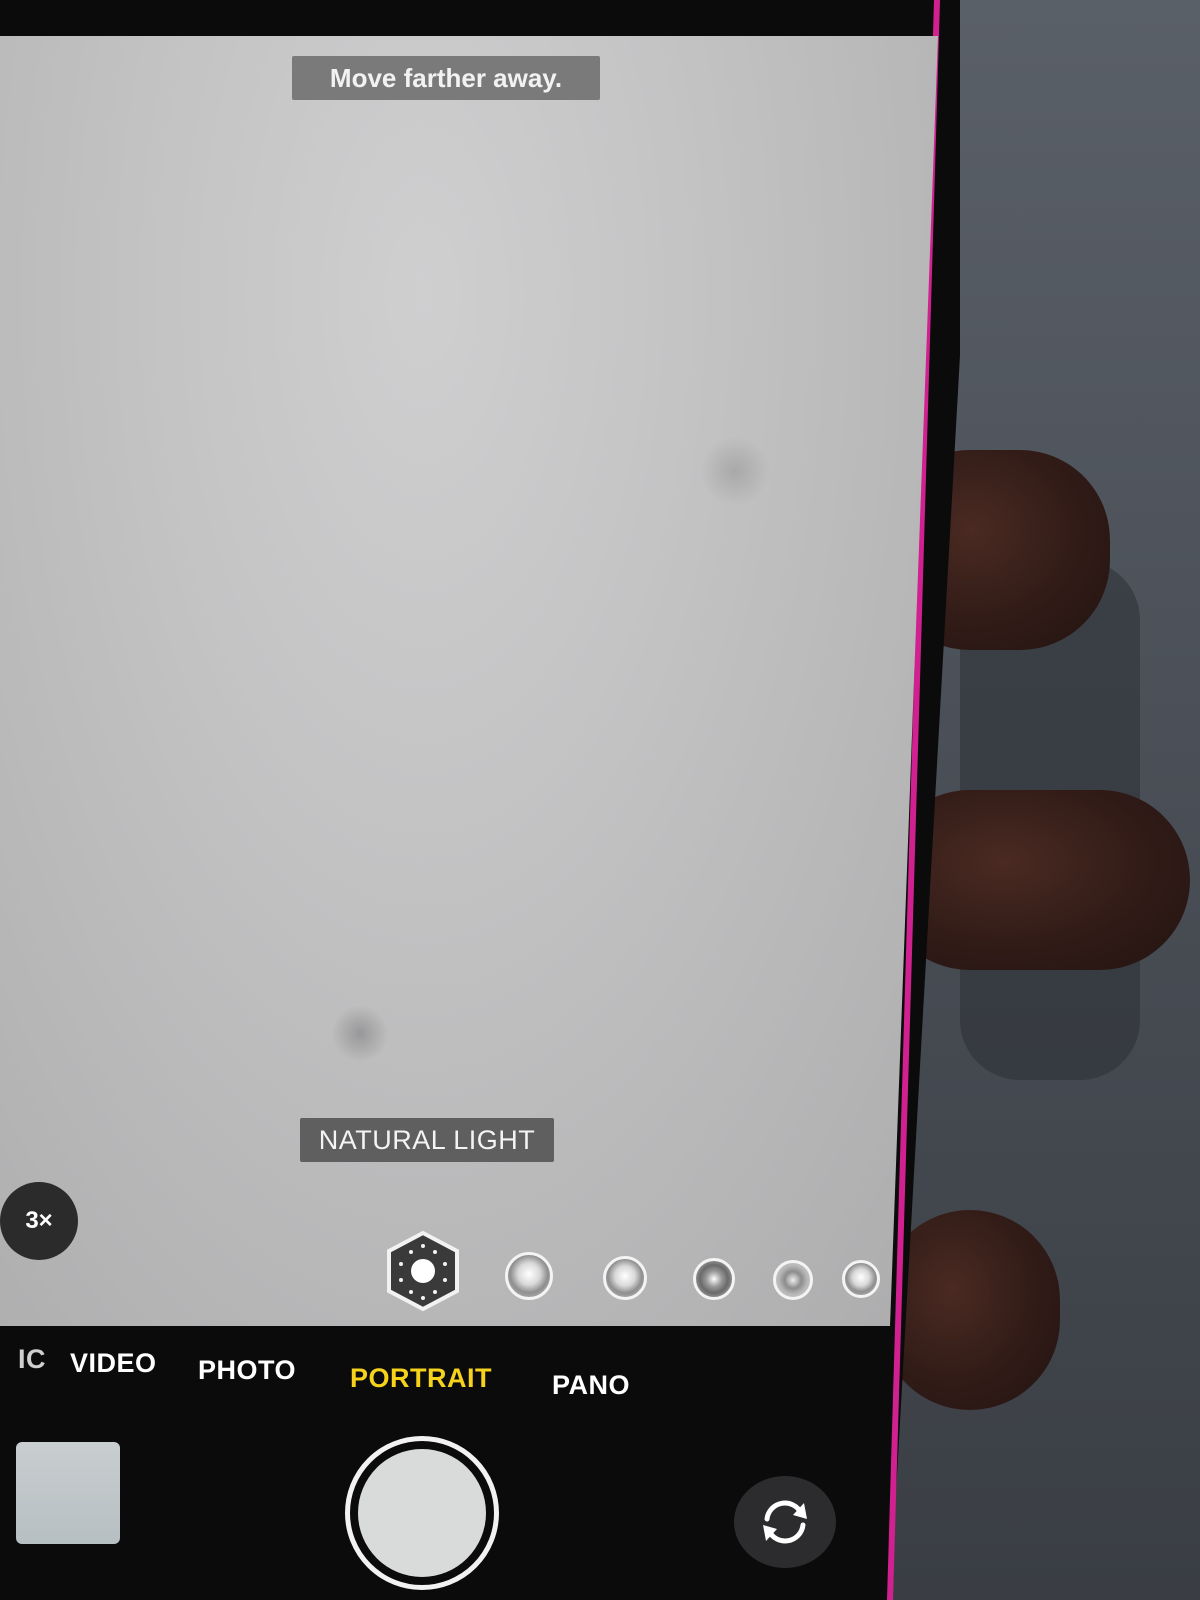  Describe the element at coordinates (714, 1279) in the screenshot. I see `stage-light-icon` at that location.